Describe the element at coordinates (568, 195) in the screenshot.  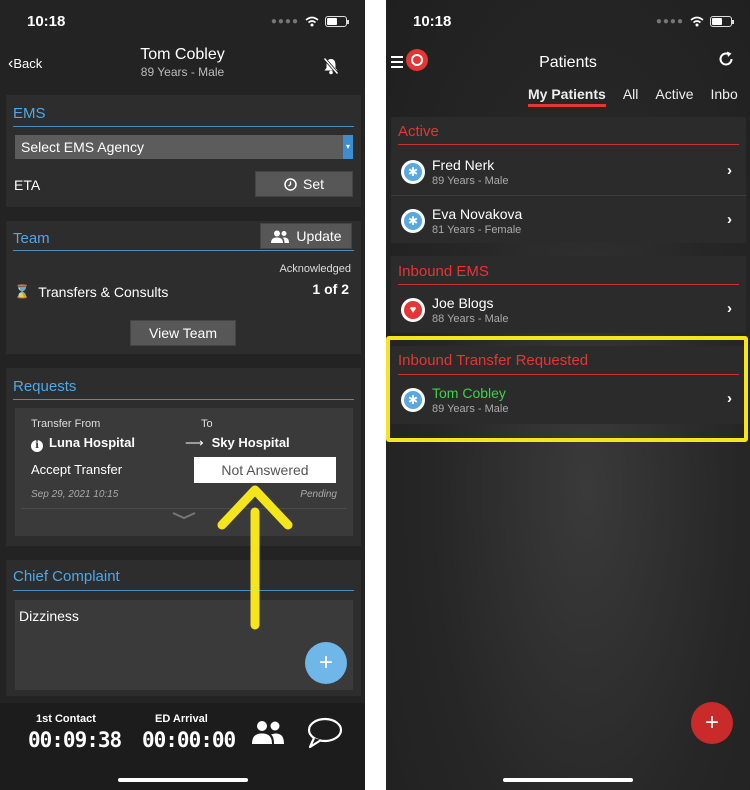
I see `row-divider` at that location.